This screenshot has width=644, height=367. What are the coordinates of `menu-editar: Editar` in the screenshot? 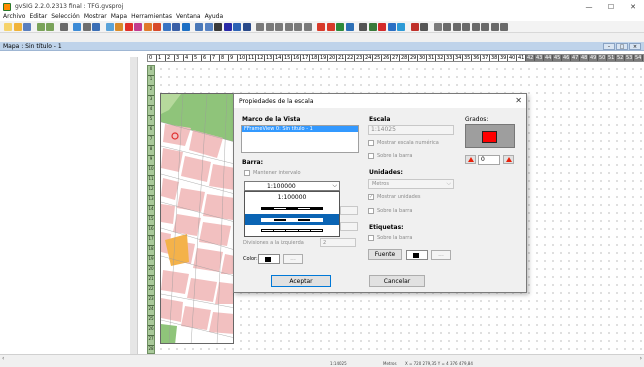 It's located at (38, 17).